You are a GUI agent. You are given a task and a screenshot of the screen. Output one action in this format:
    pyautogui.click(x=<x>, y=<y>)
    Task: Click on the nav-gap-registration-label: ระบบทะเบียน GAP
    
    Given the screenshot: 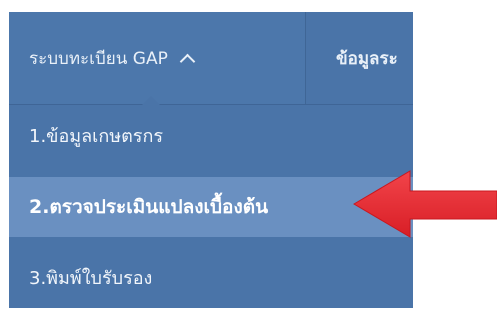 What is the action you would take?
    pyautogui.click(x=98, y=58)
    